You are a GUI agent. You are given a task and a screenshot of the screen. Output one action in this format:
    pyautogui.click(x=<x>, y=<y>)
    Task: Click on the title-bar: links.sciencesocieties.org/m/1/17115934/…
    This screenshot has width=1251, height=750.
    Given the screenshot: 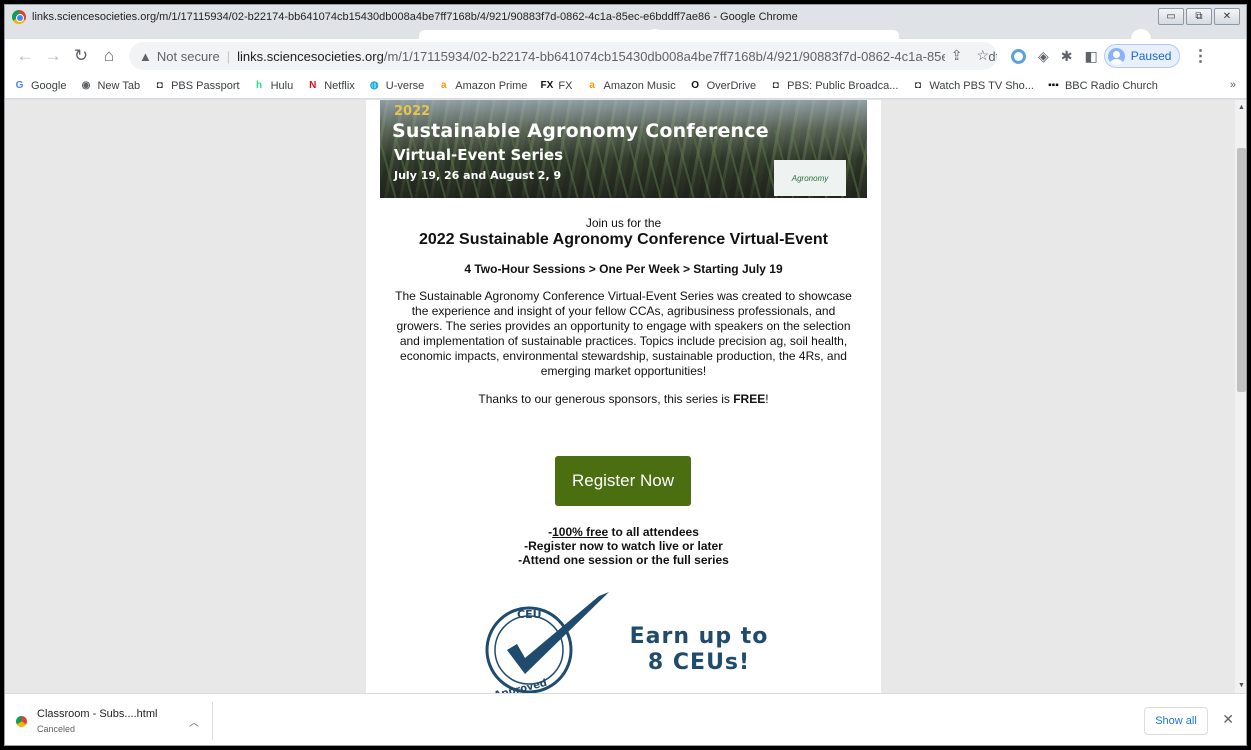 What is the action you would take?
    pyautogui.click(x=625, y=17)
    